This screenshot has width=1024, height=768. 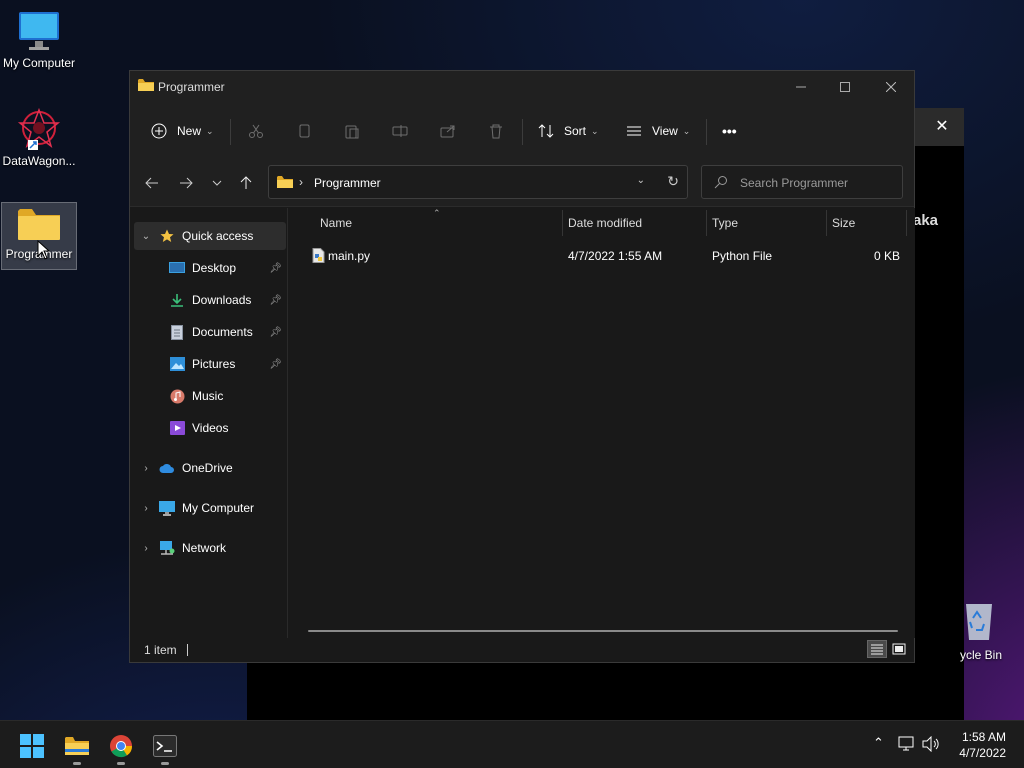 I want to click on trash-icon, so click(x=496, y=131).